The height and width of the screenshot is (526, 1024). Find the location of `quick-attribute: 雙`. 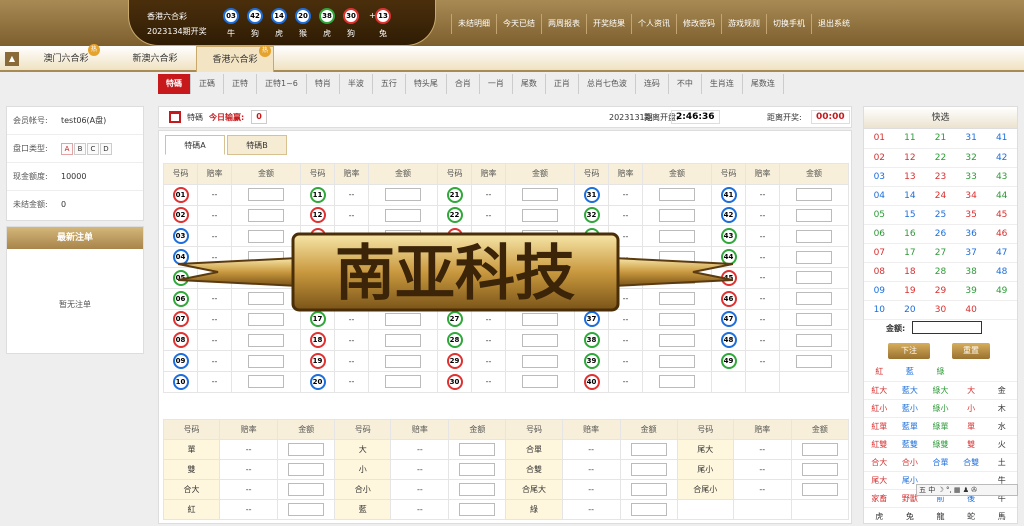

quick-attribute: 雙 is located at coordinates (971, 444).